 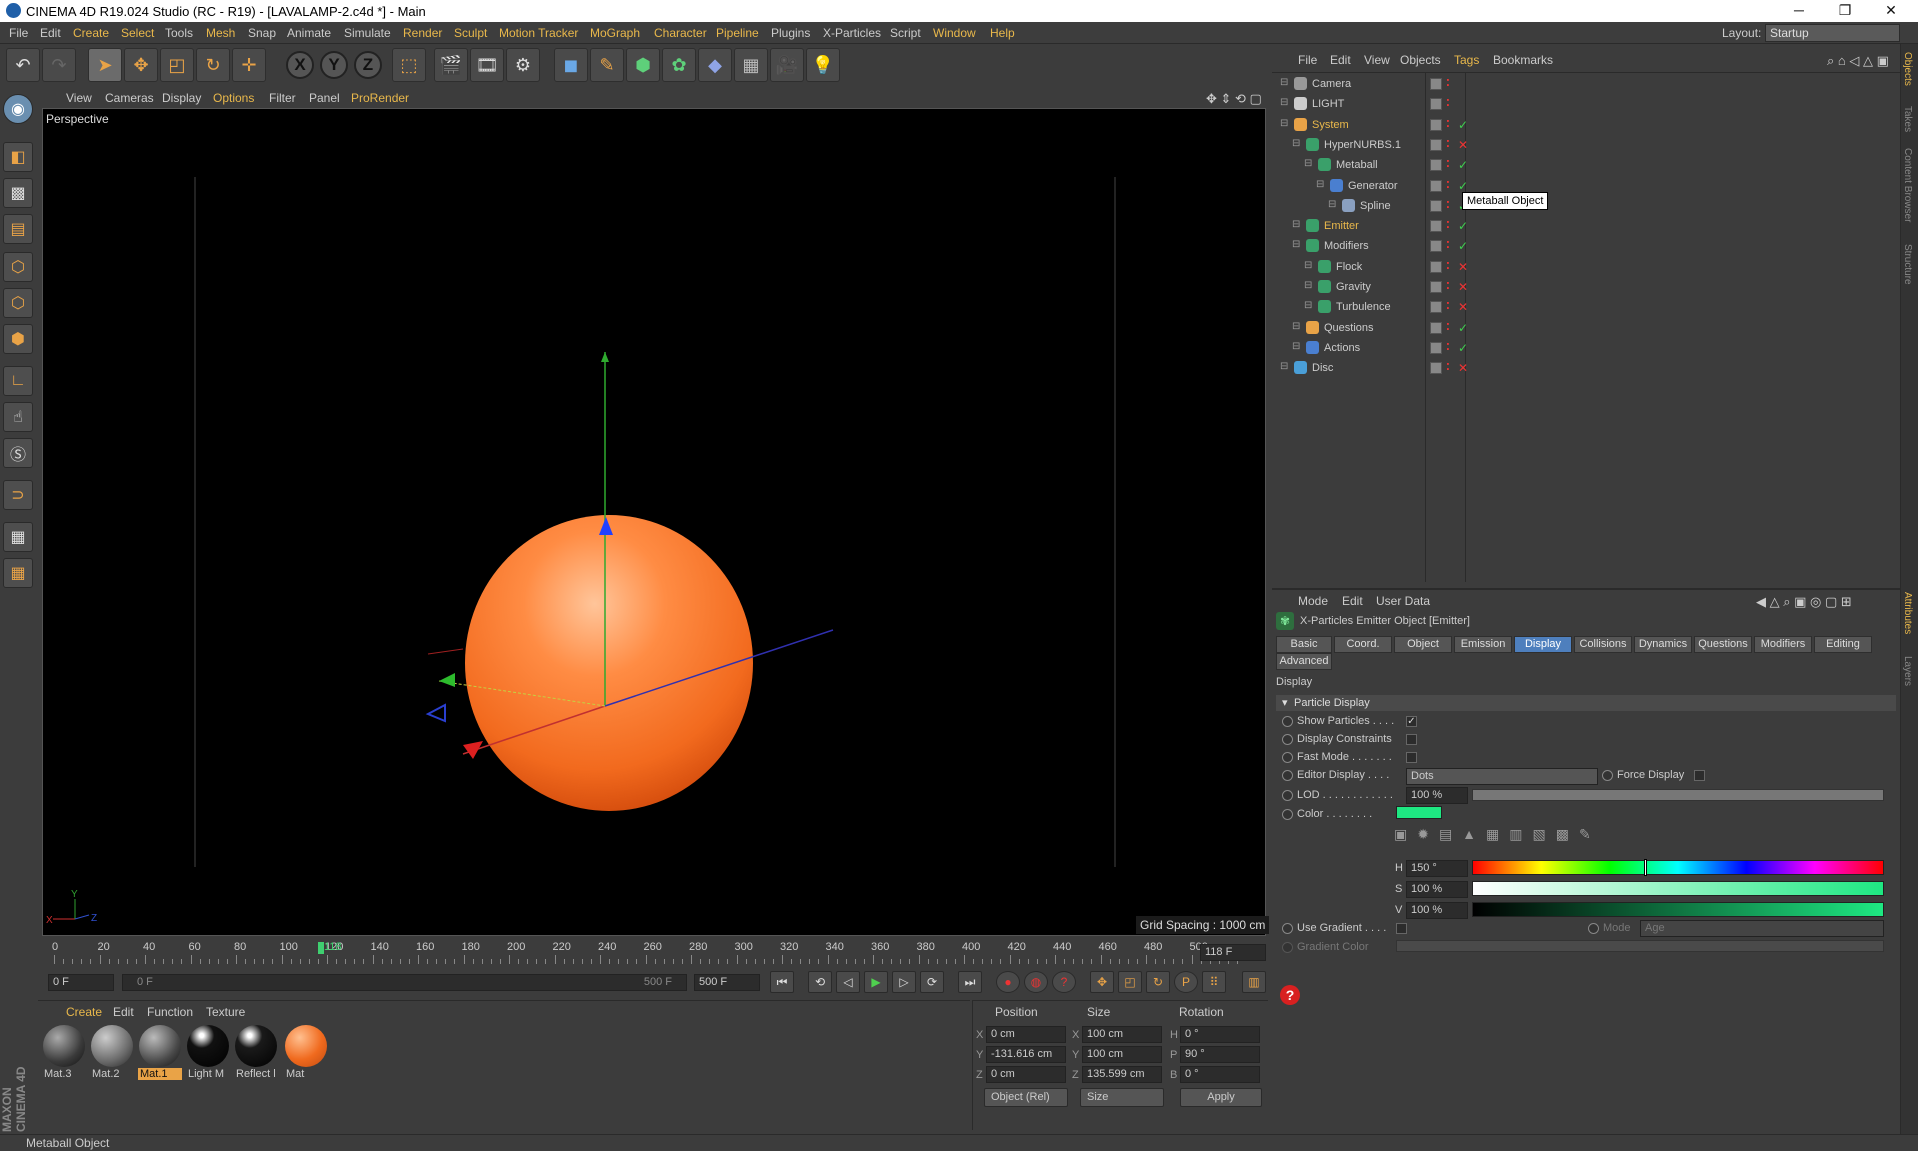 What do you see at coordinates (105, 65) in the screenshot?
I see `select-cursor-icon: ➤` at bounding box center [105, 65].